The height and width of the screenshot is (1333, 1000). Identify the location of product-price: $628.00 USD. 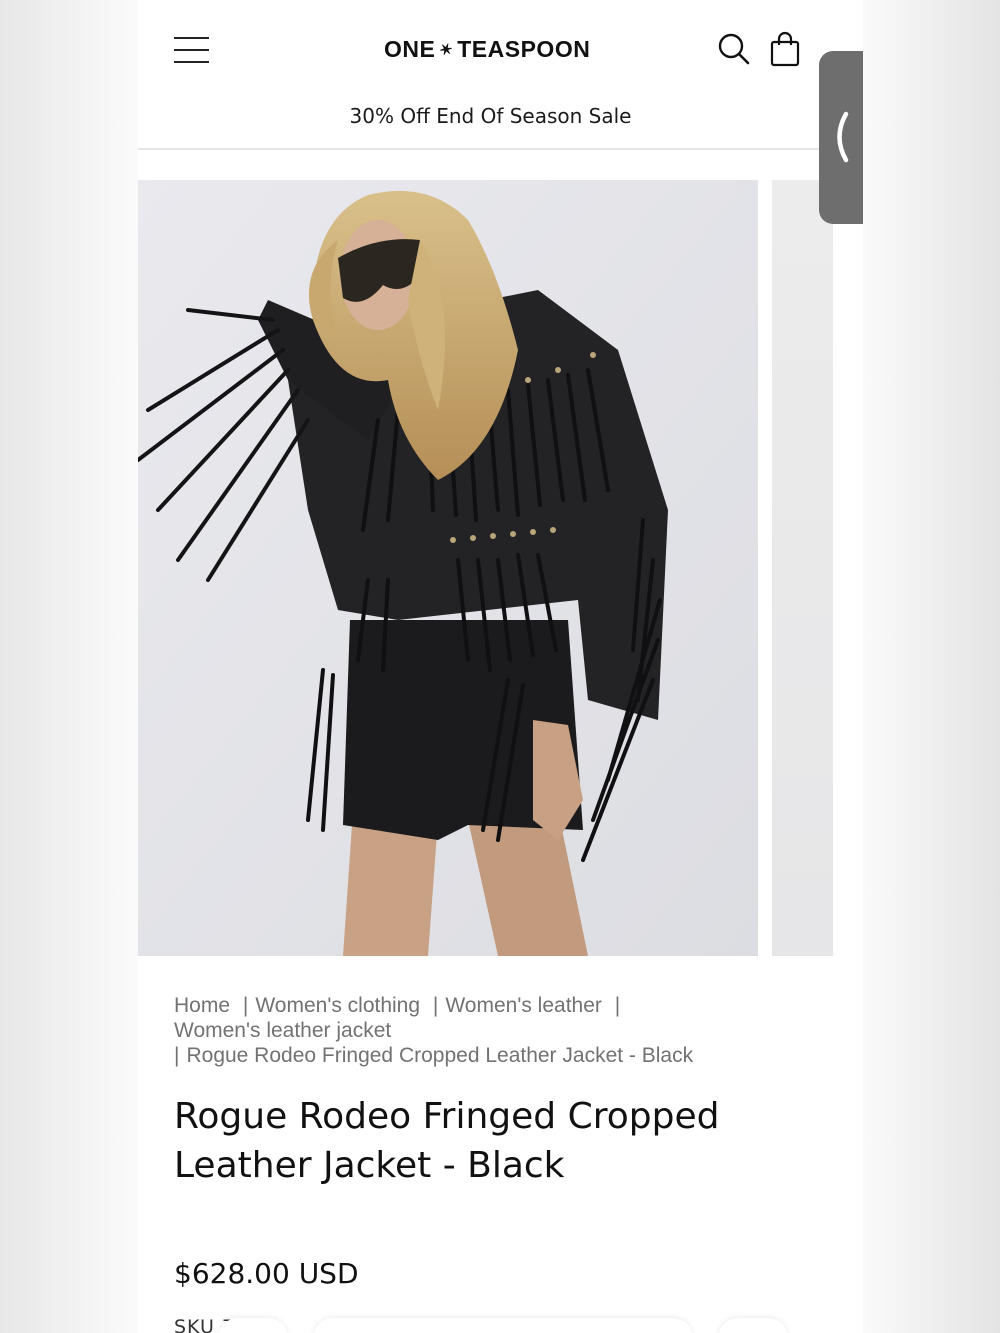
(266, 1273).